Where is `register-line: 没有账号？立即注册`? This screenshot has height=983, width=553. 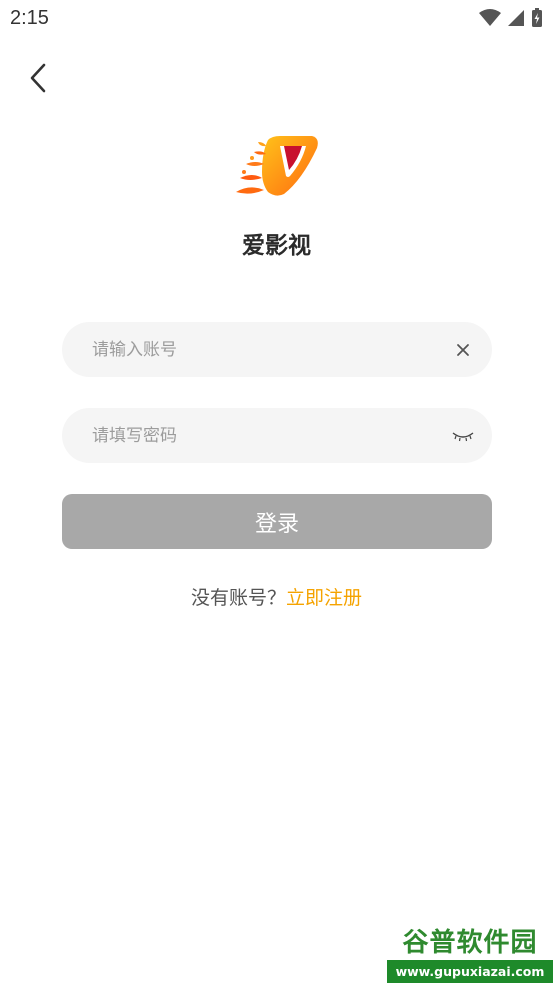 register-line: 没有账号？立即注册 is located at coordinates (276, 596).